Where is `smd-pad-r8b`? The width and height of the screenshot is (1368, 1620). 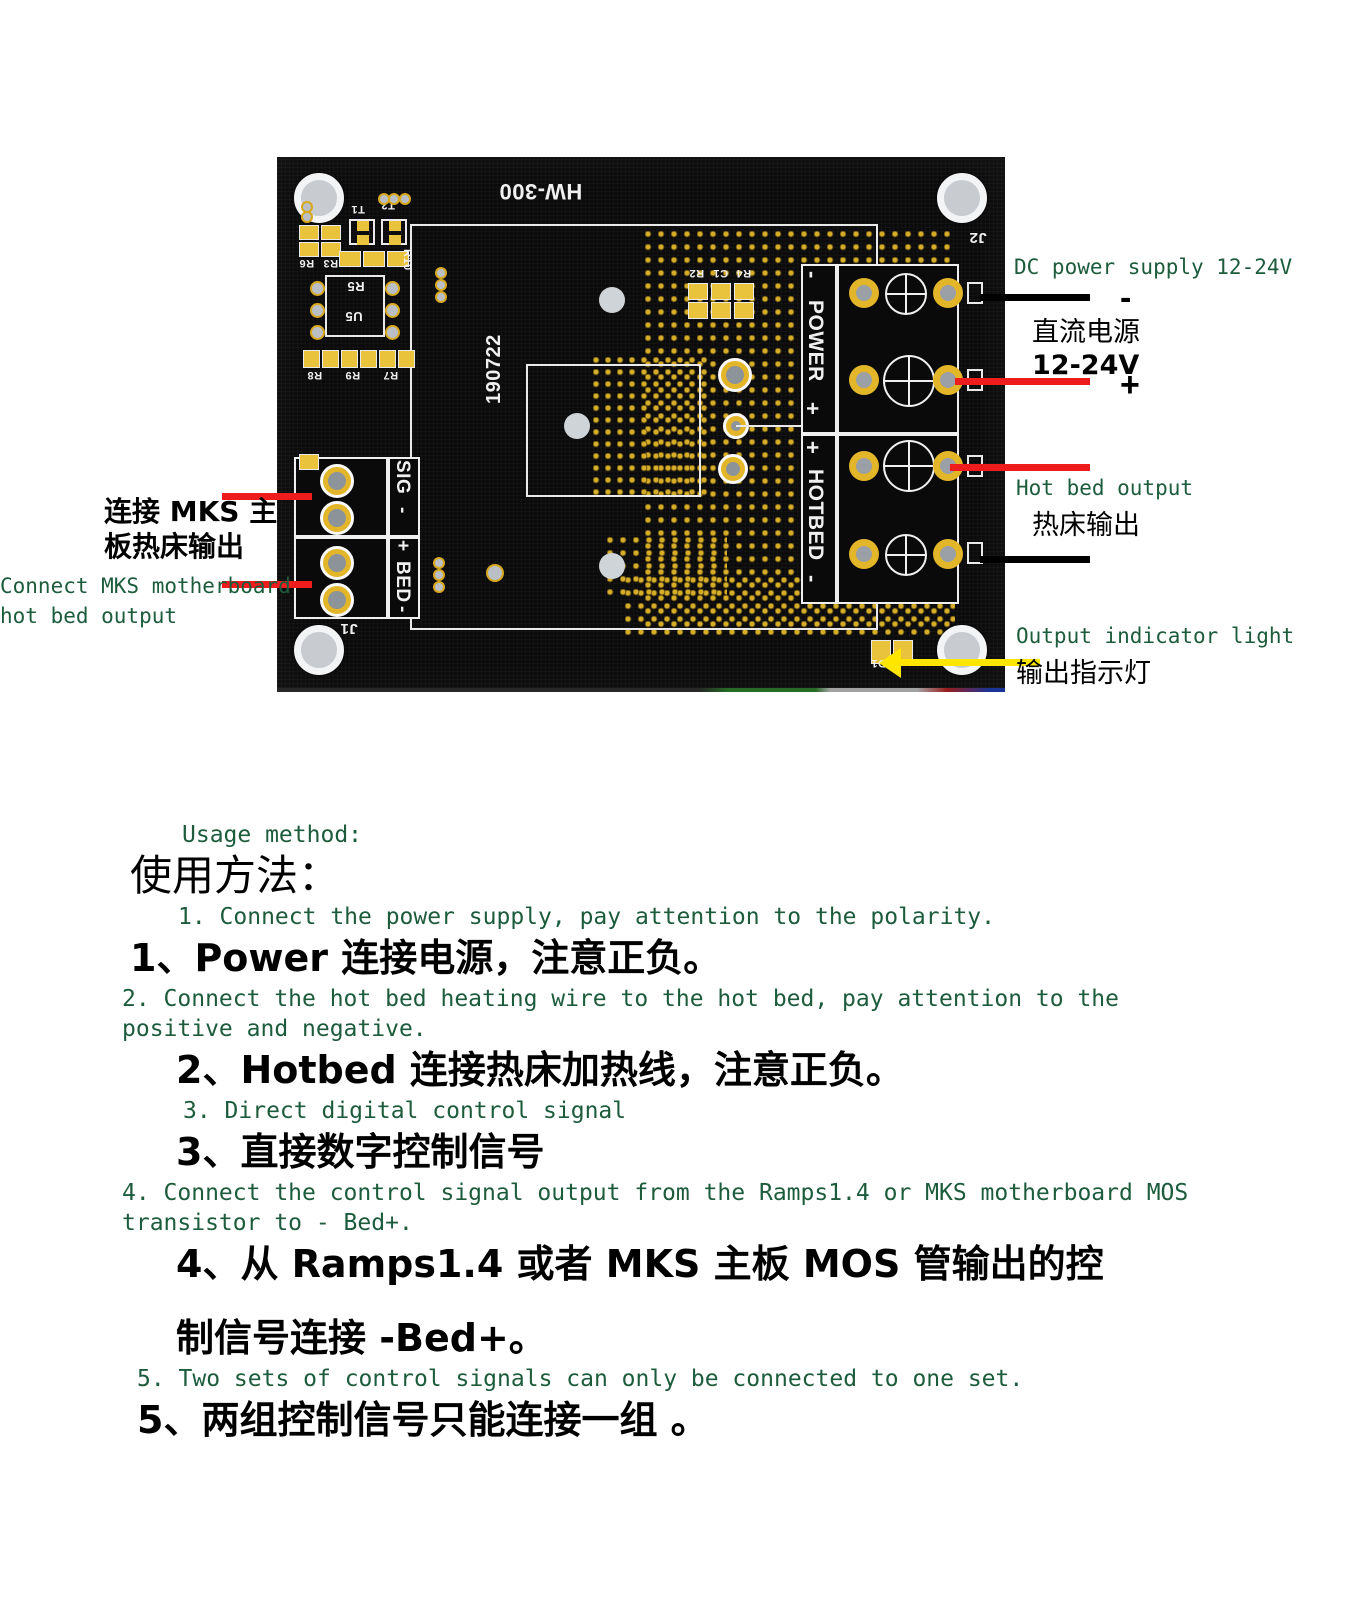 smd-pad-r8b is located at coordinates (330, 359).